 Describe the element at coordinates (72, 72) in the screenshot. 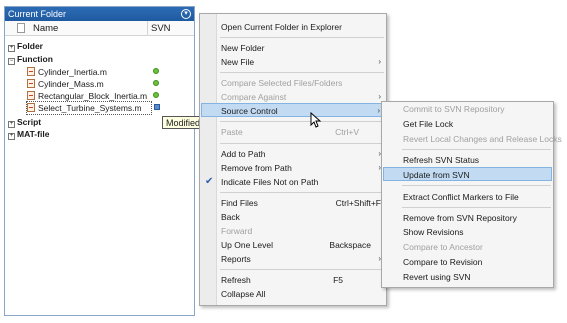

I see `file-name: Cylinder_Inertia.m` at that location.